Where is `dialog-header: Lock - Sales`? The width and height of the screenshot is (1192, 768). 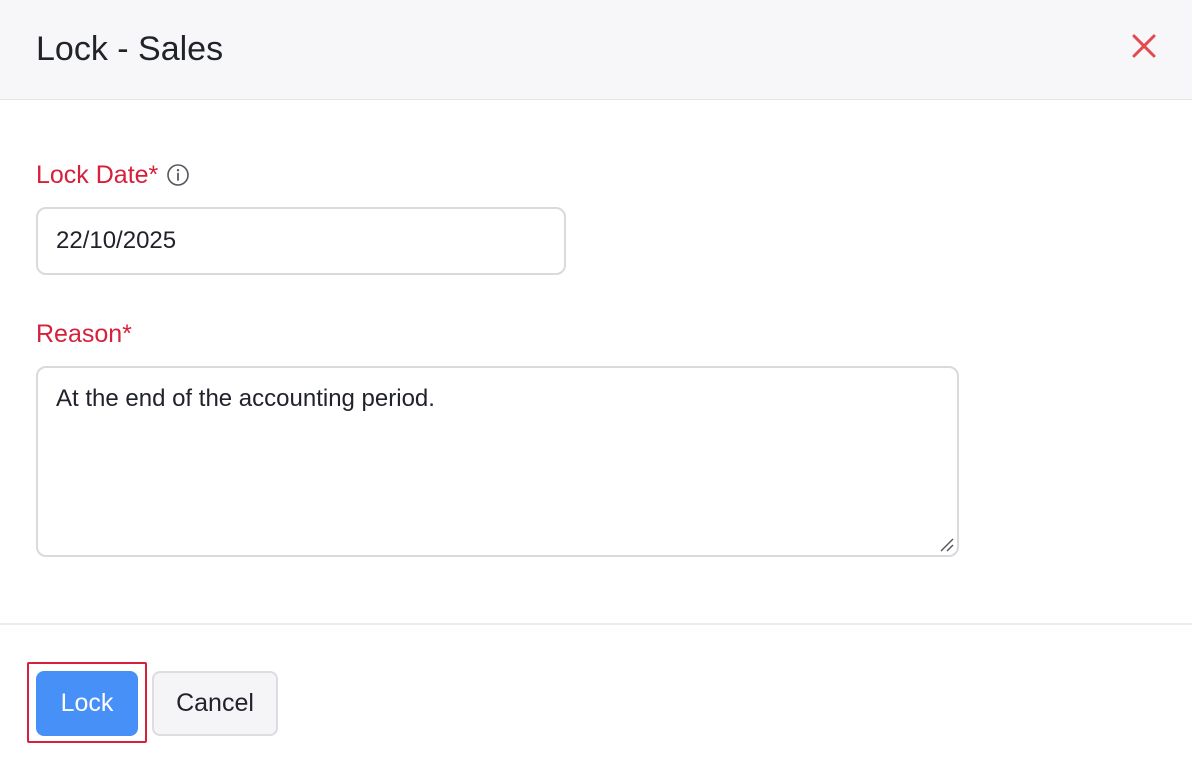 dialog-header: Lock - Sales is located at coordinates (596, 50).